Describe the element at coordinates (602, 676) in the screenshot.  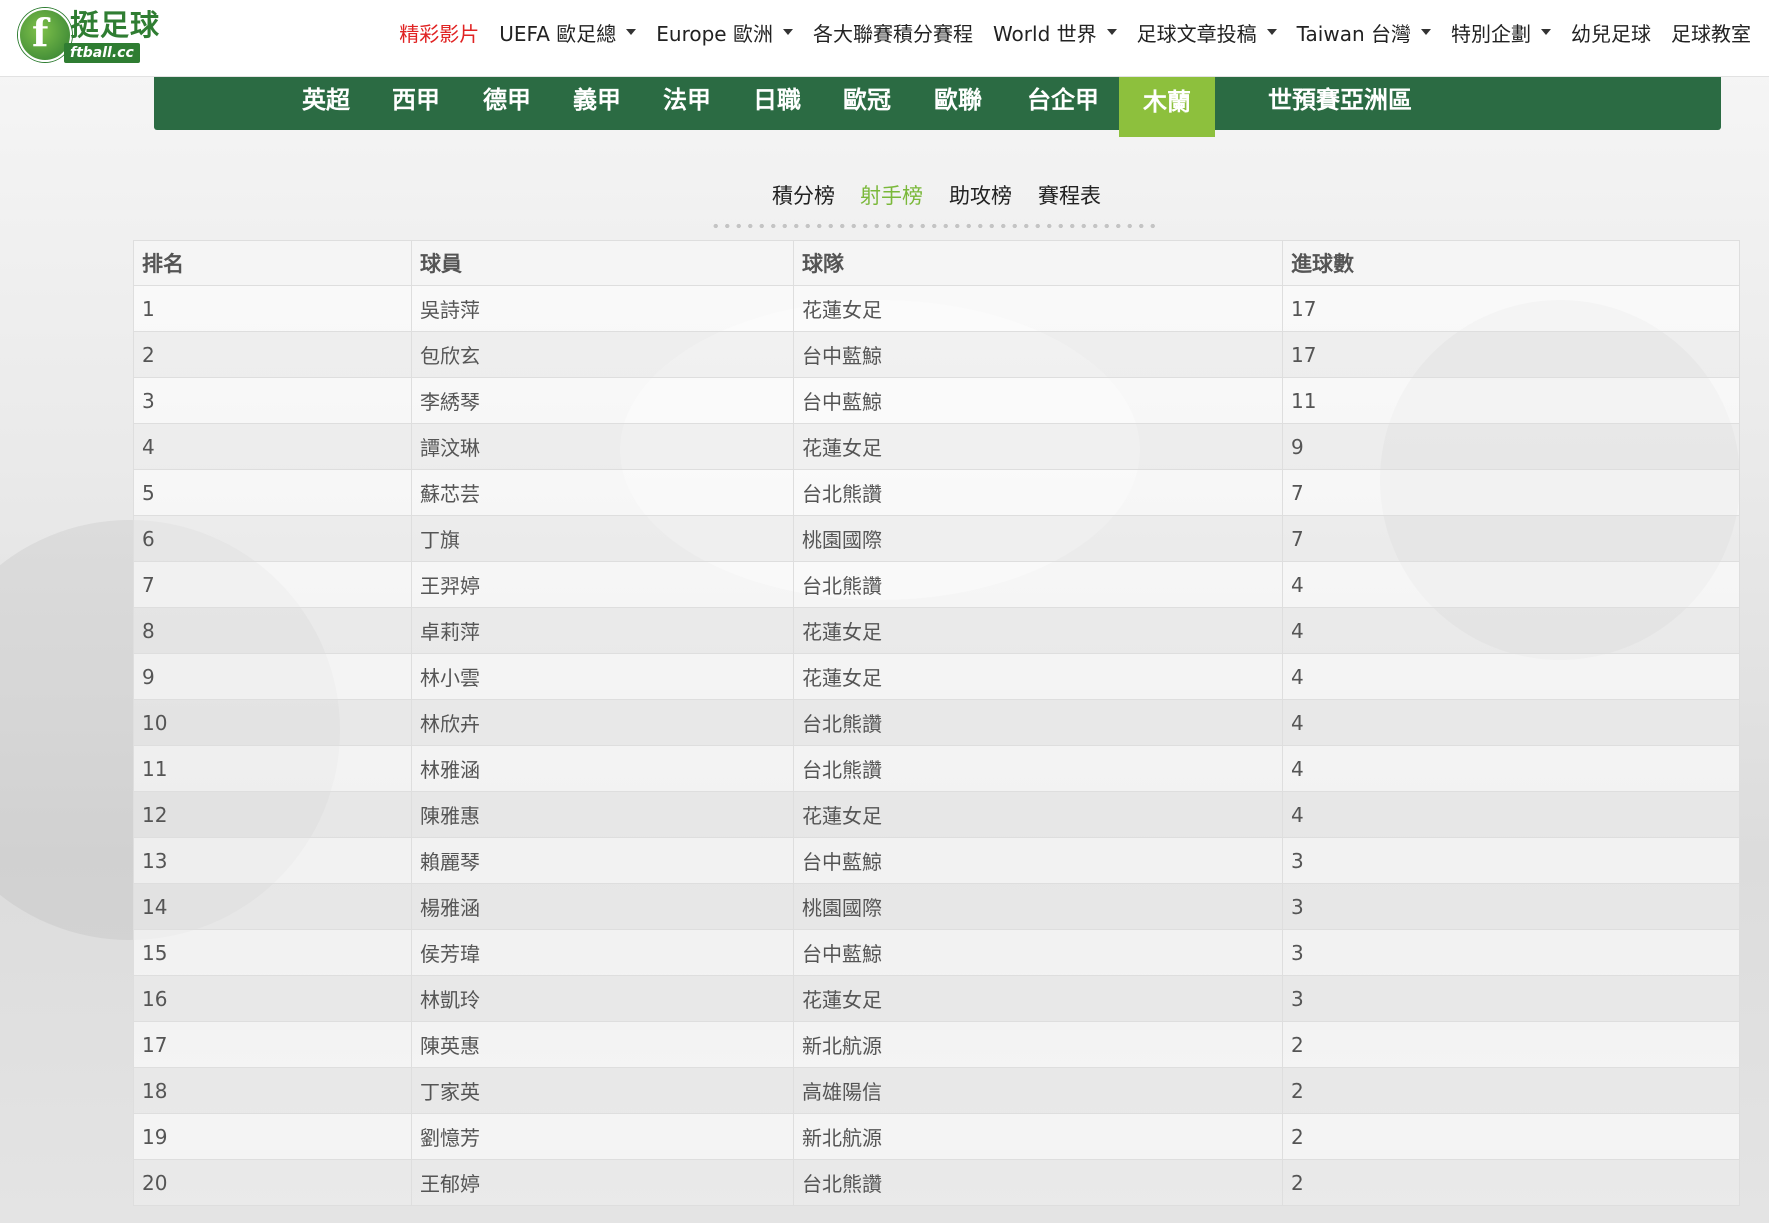
I see `cell-player: 林小雲` at that location.